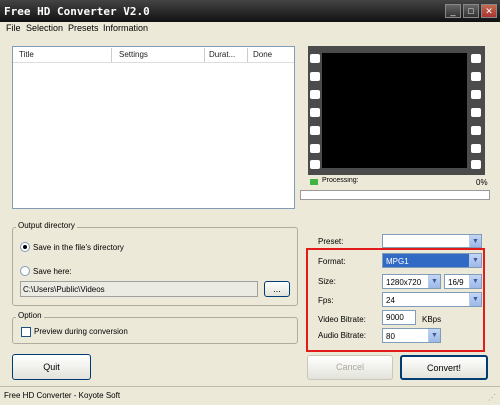 This screenshot has width=500, height=405. Describe the element at coordinates (314, 182) in the screenshot. I see `progress-indicator-icon` at that location.